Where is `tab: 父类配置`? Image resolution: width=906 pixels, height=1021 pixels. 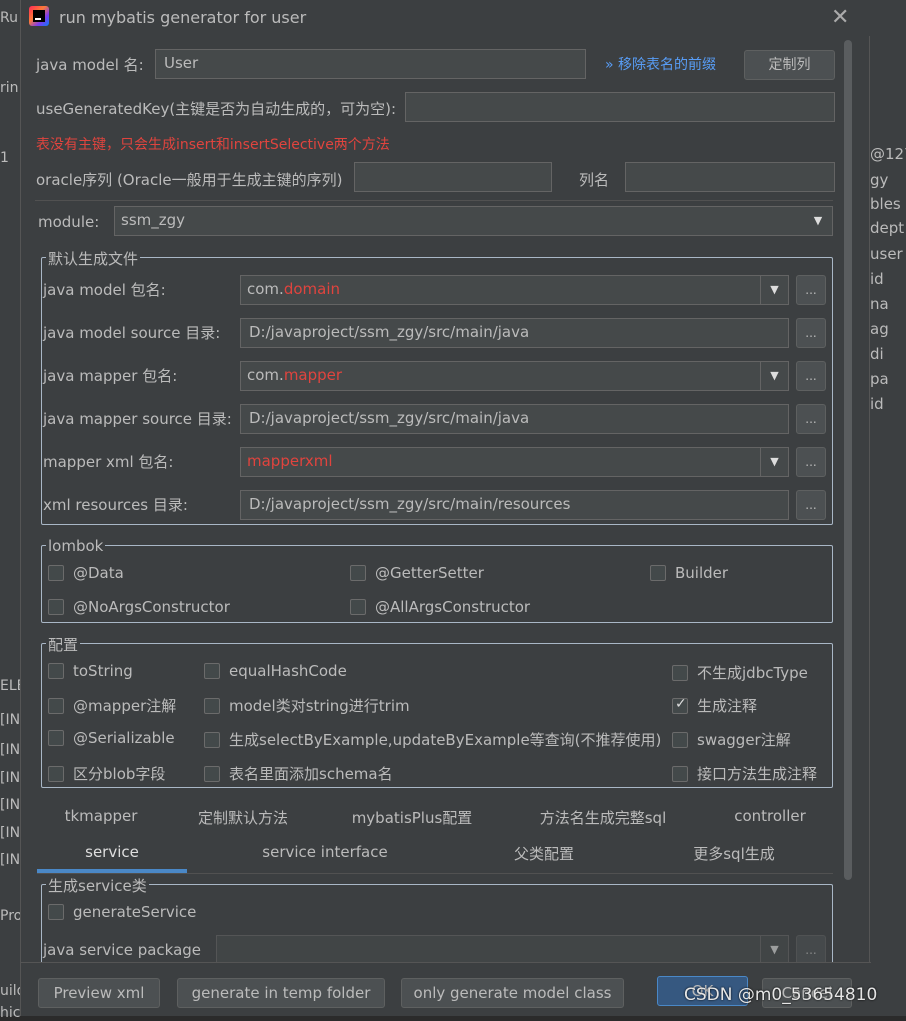 tab: 父类配置 is located at coordinates (544, 853).